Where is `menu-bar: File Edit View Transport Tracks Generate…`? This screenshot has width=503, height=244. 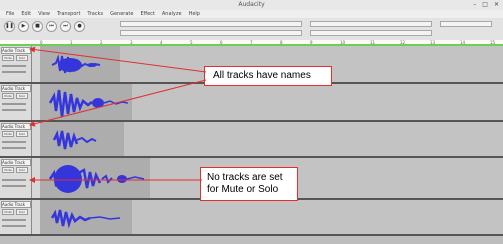 menu-bar: File Edit View Transport Tracks Generate… is located at coordinates (251, 14).